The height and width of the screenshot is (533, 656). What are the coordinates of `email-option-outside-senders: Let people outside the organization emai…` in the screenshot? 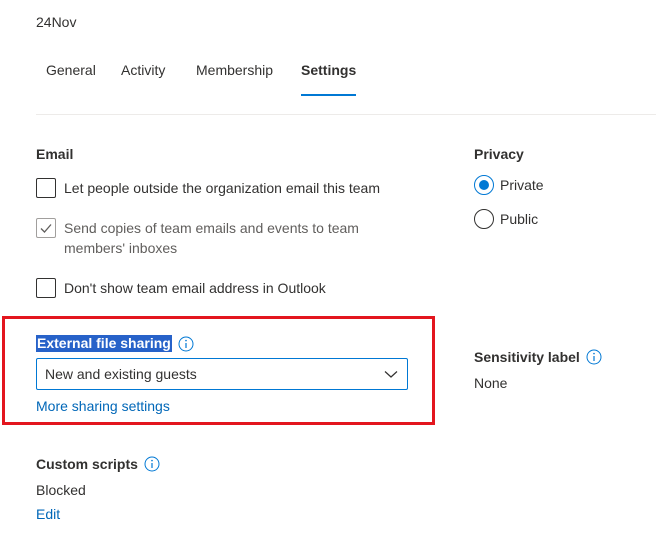 It's located at (208, 188).